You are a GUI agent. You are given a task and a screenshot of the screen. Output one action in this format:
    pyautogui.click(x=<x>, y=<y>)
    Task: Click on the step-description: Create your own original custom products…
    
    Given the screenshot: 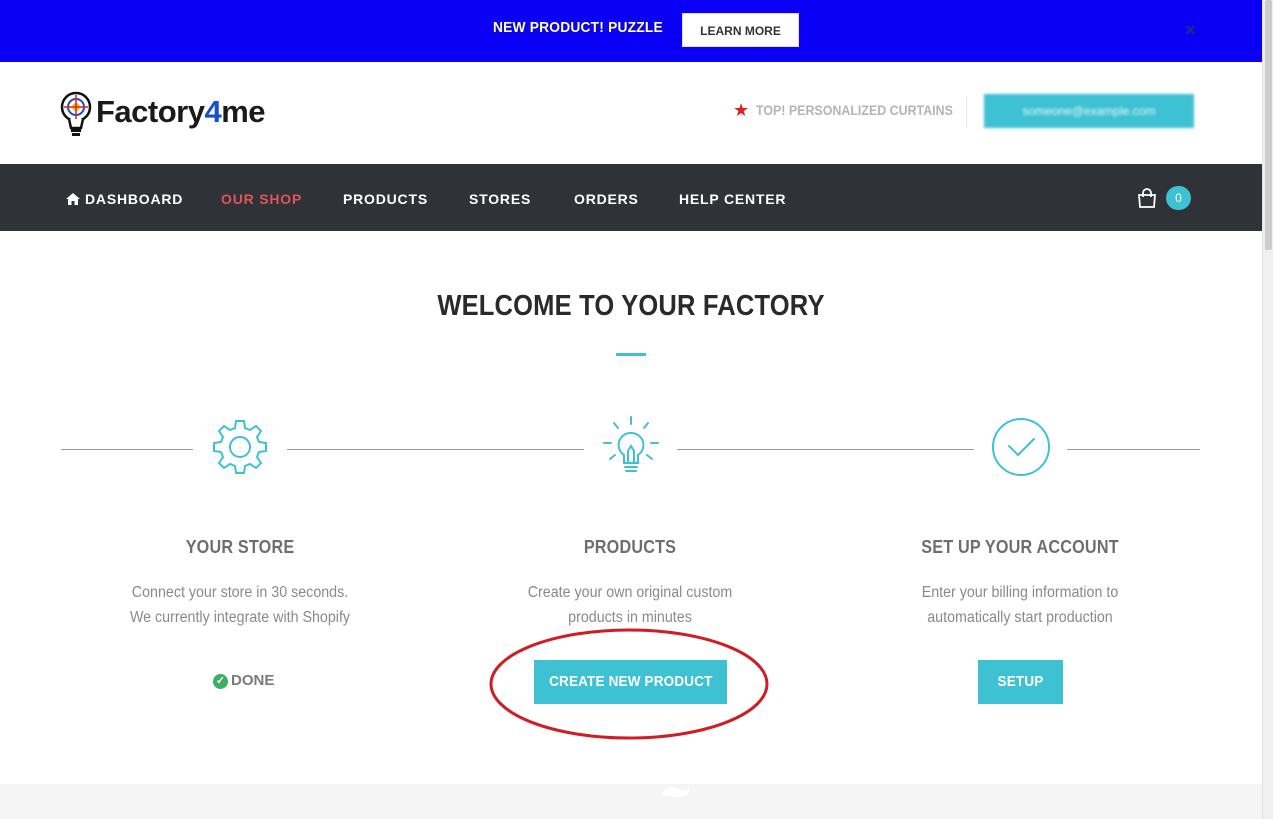 What is the action you would take?
    pyautogui.click(x=630, y=605)
    